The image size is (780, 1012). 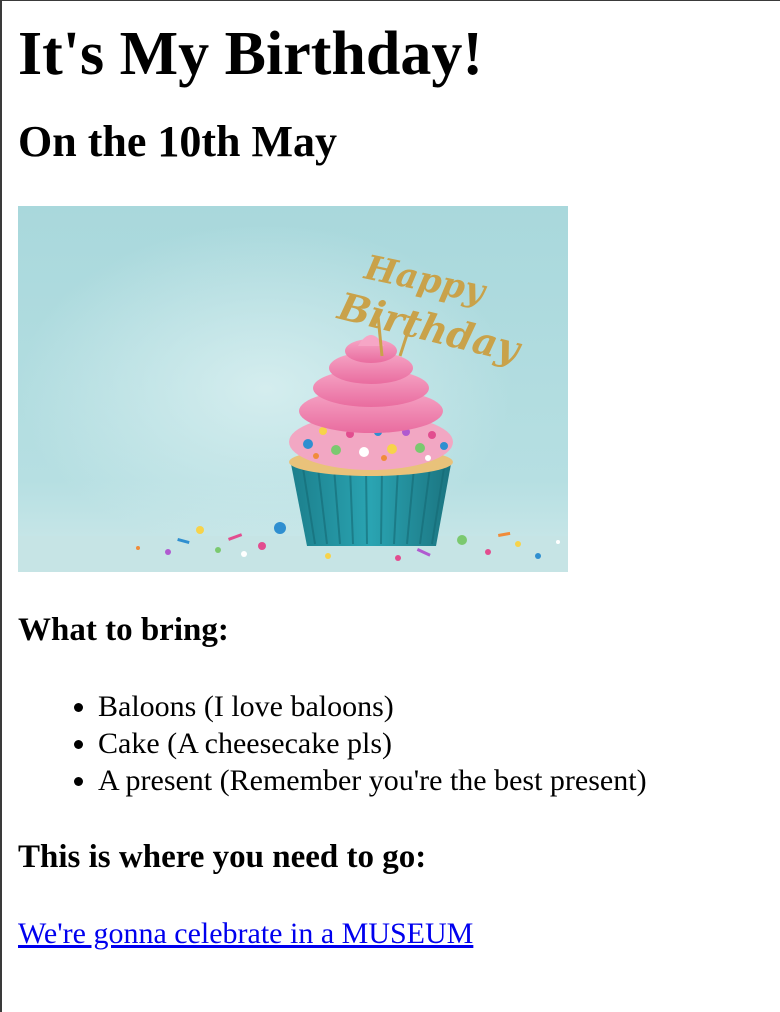 I want to click on page-left-border, so click(x=1, y=506).